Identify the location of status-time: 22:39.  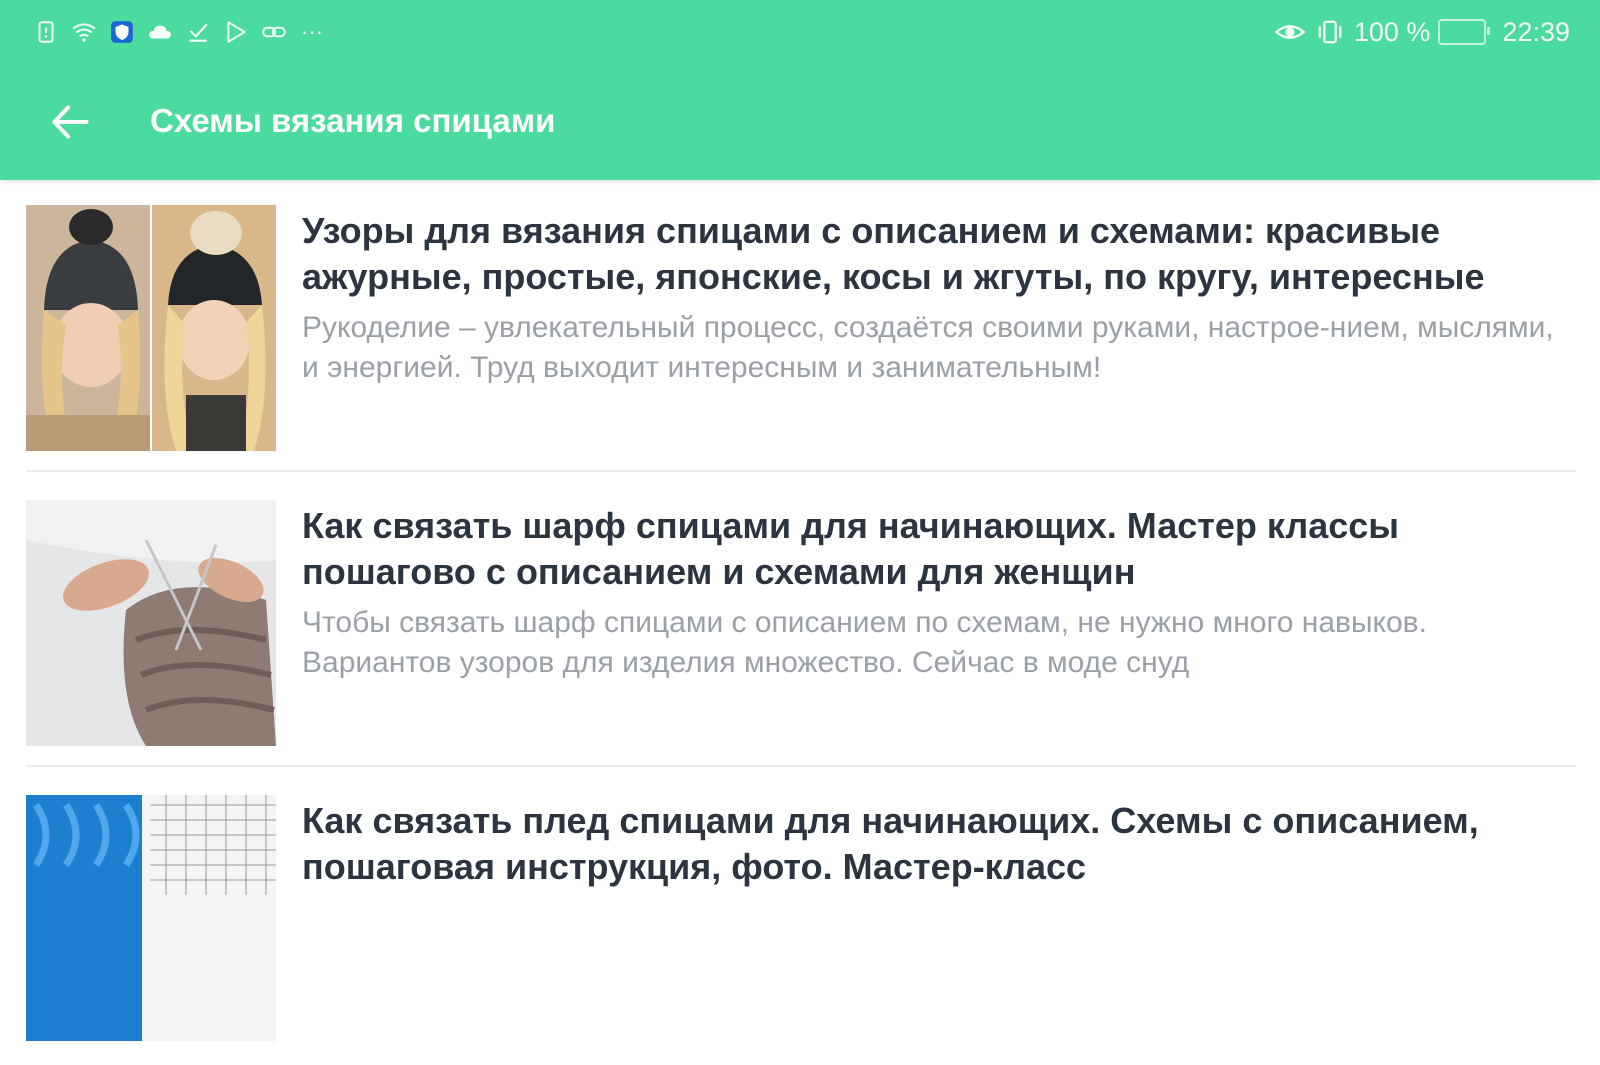
(1536, 31).